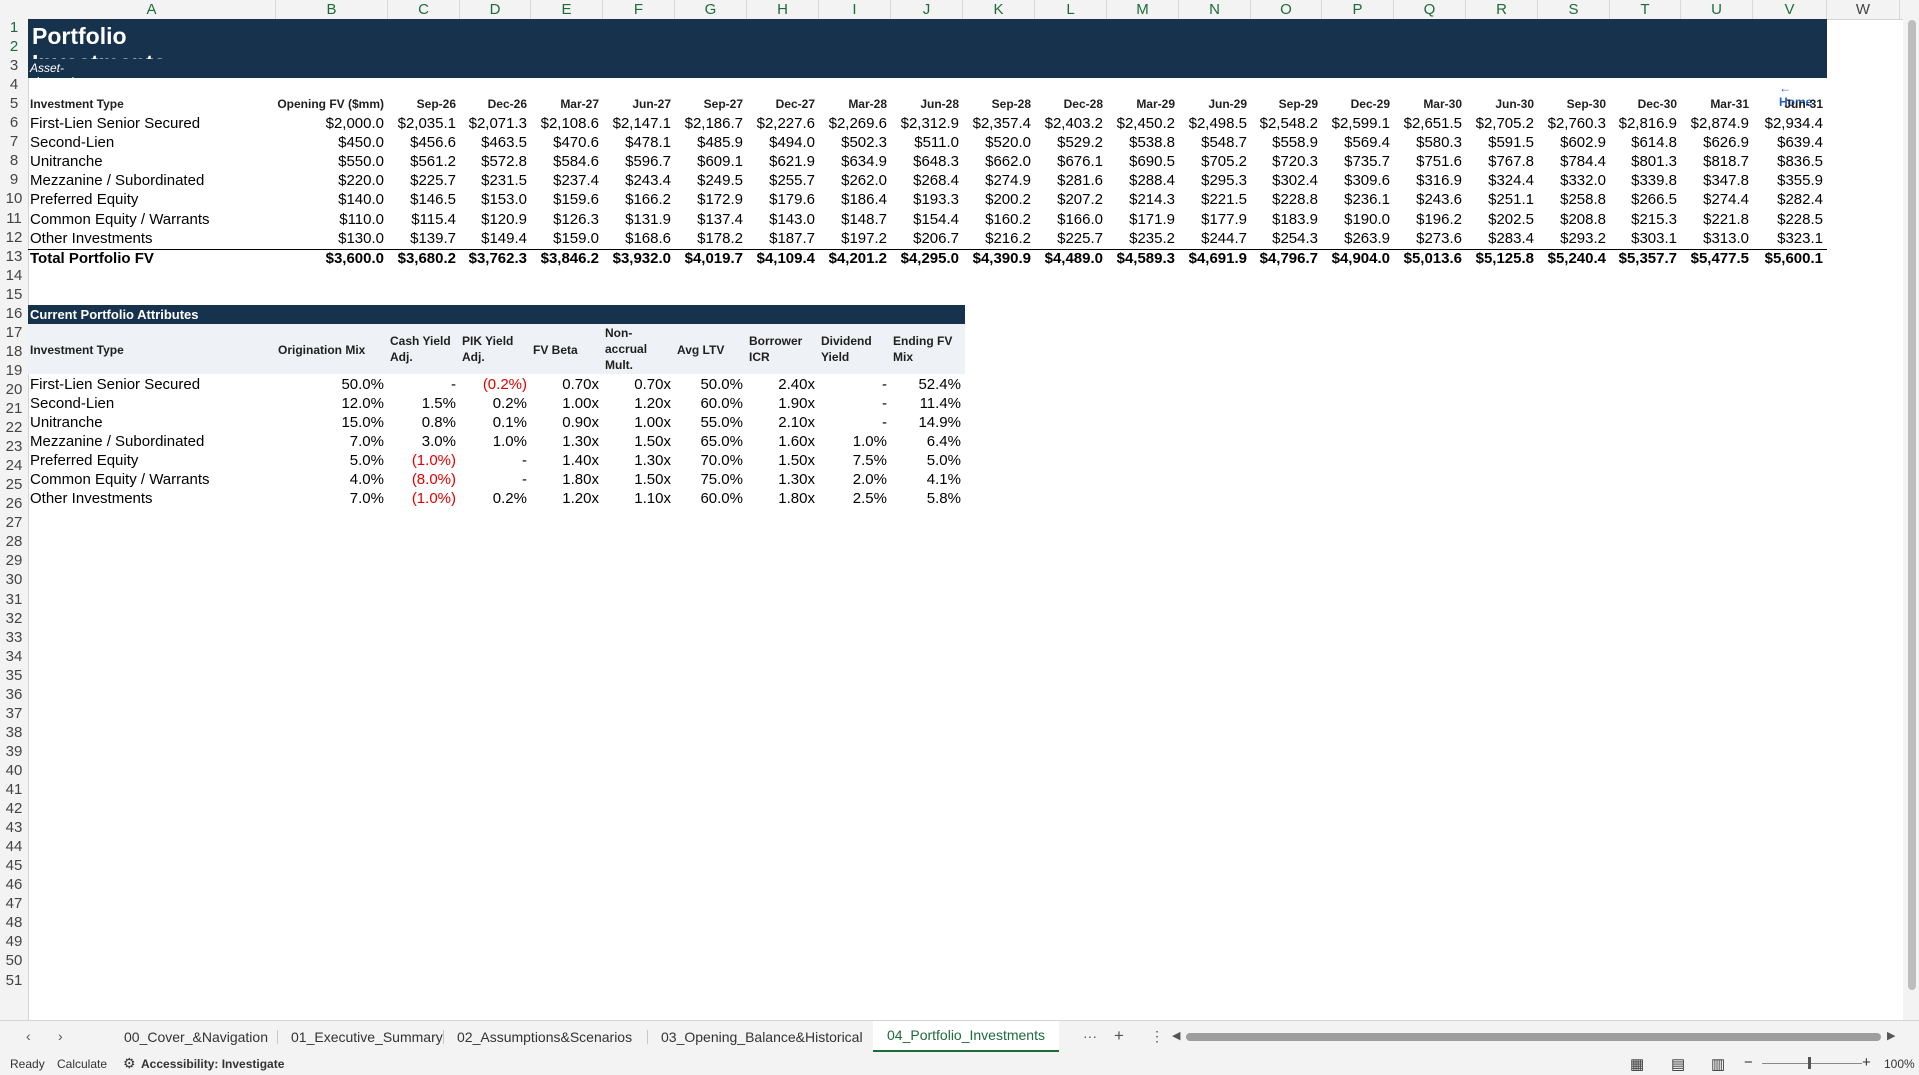 Image resolution: width=1919 pixels, height=1075 pixels. Describe the element at coordinates (999, 9) in the screenshot. I see `column-header-k: K` at that location.